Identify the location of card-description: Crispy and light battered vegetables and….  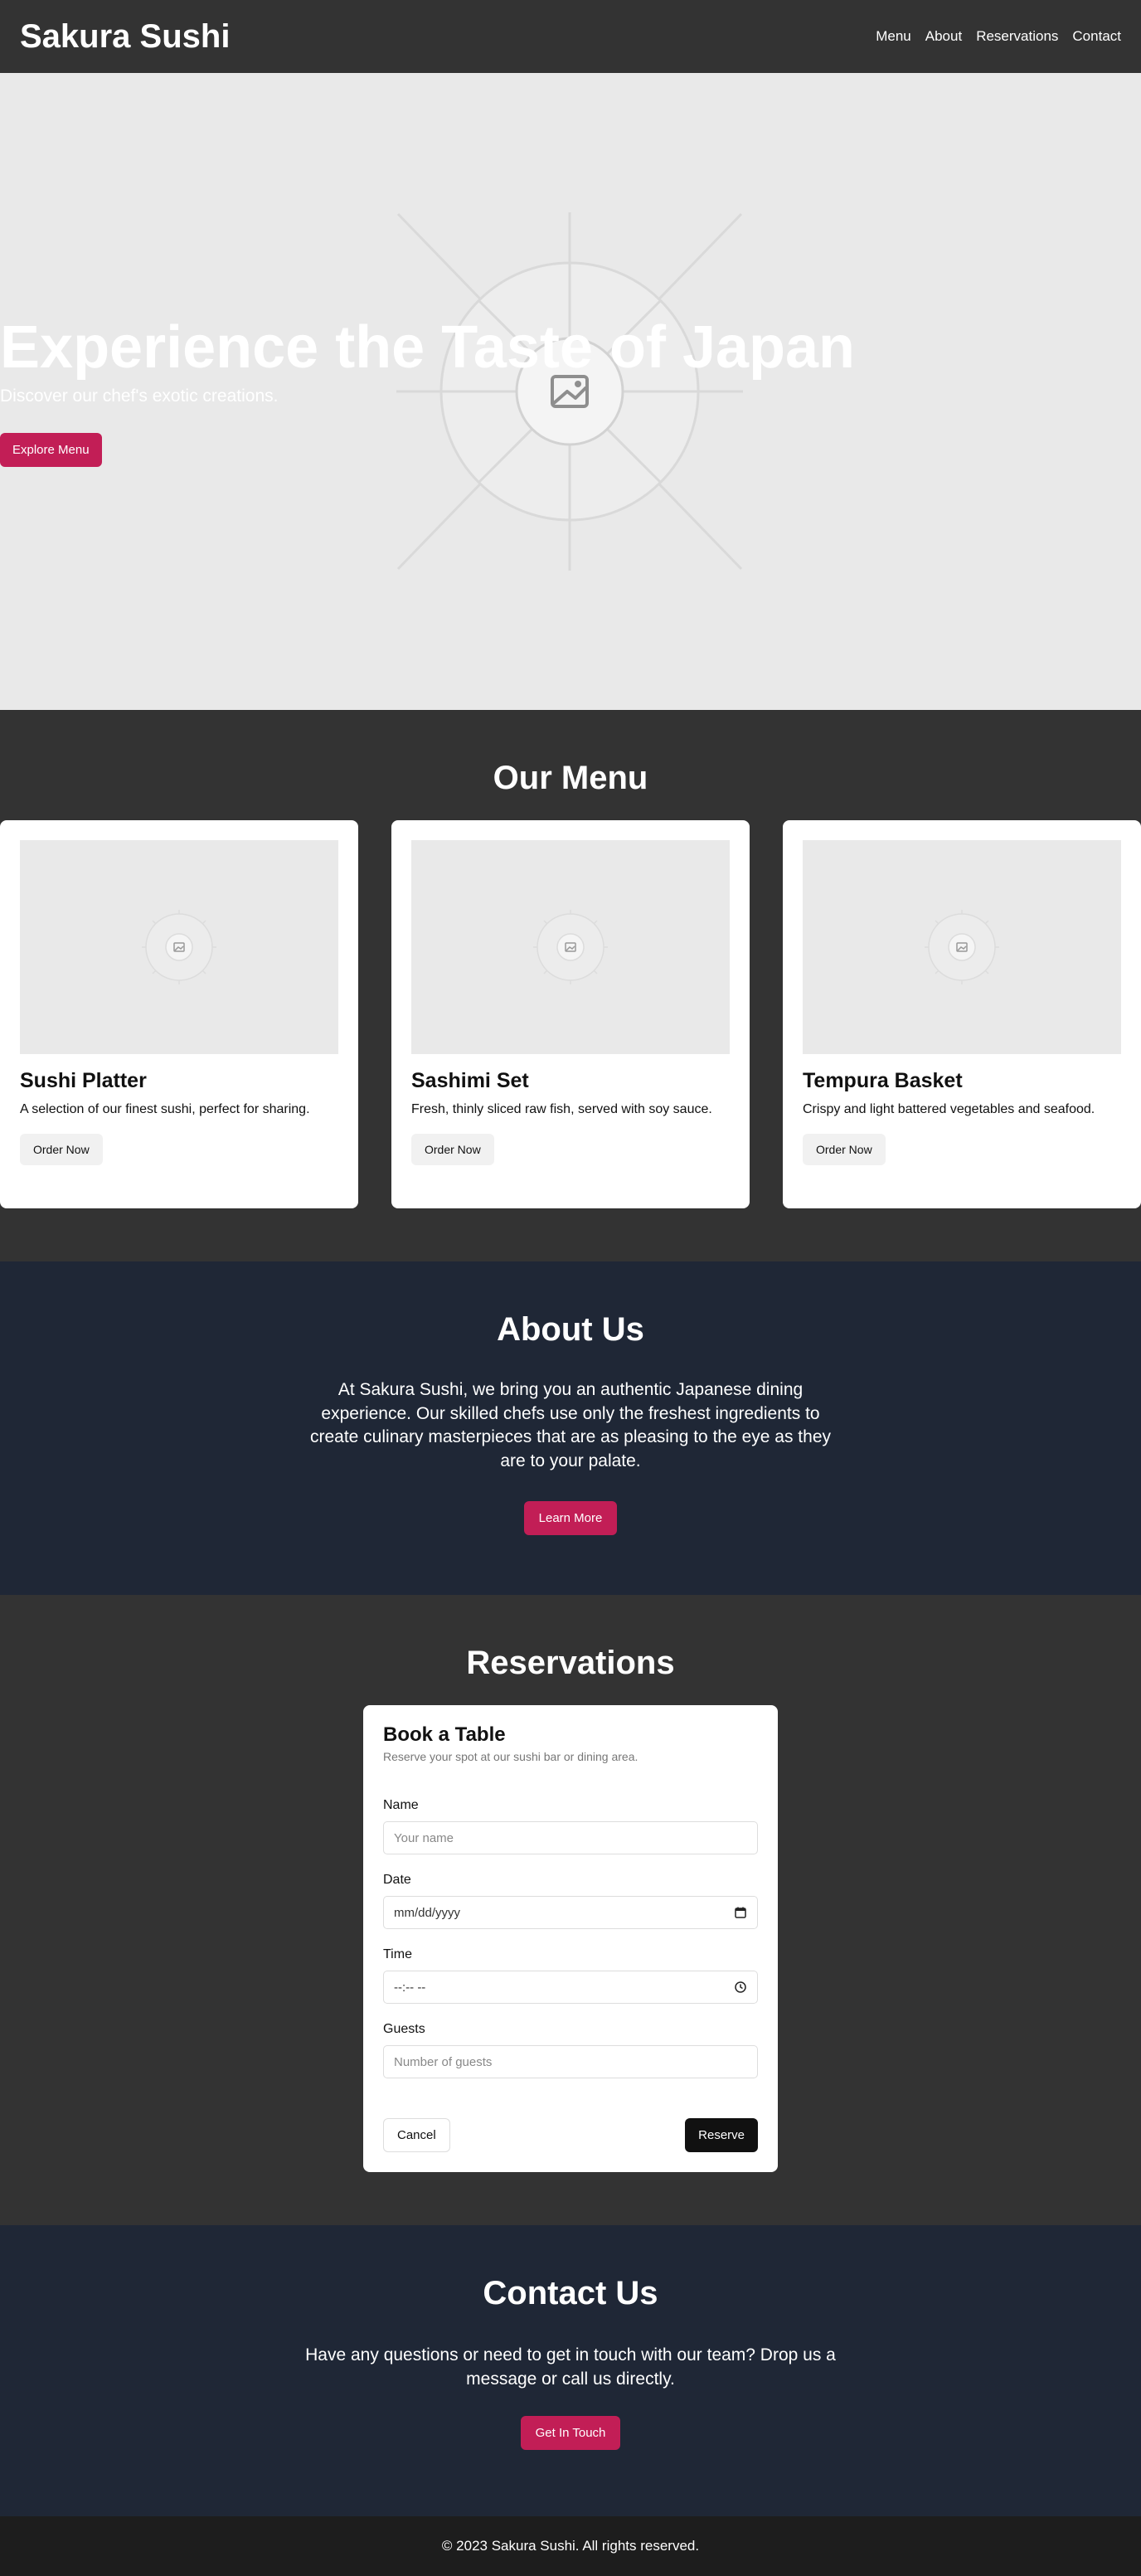
(949, 1109).